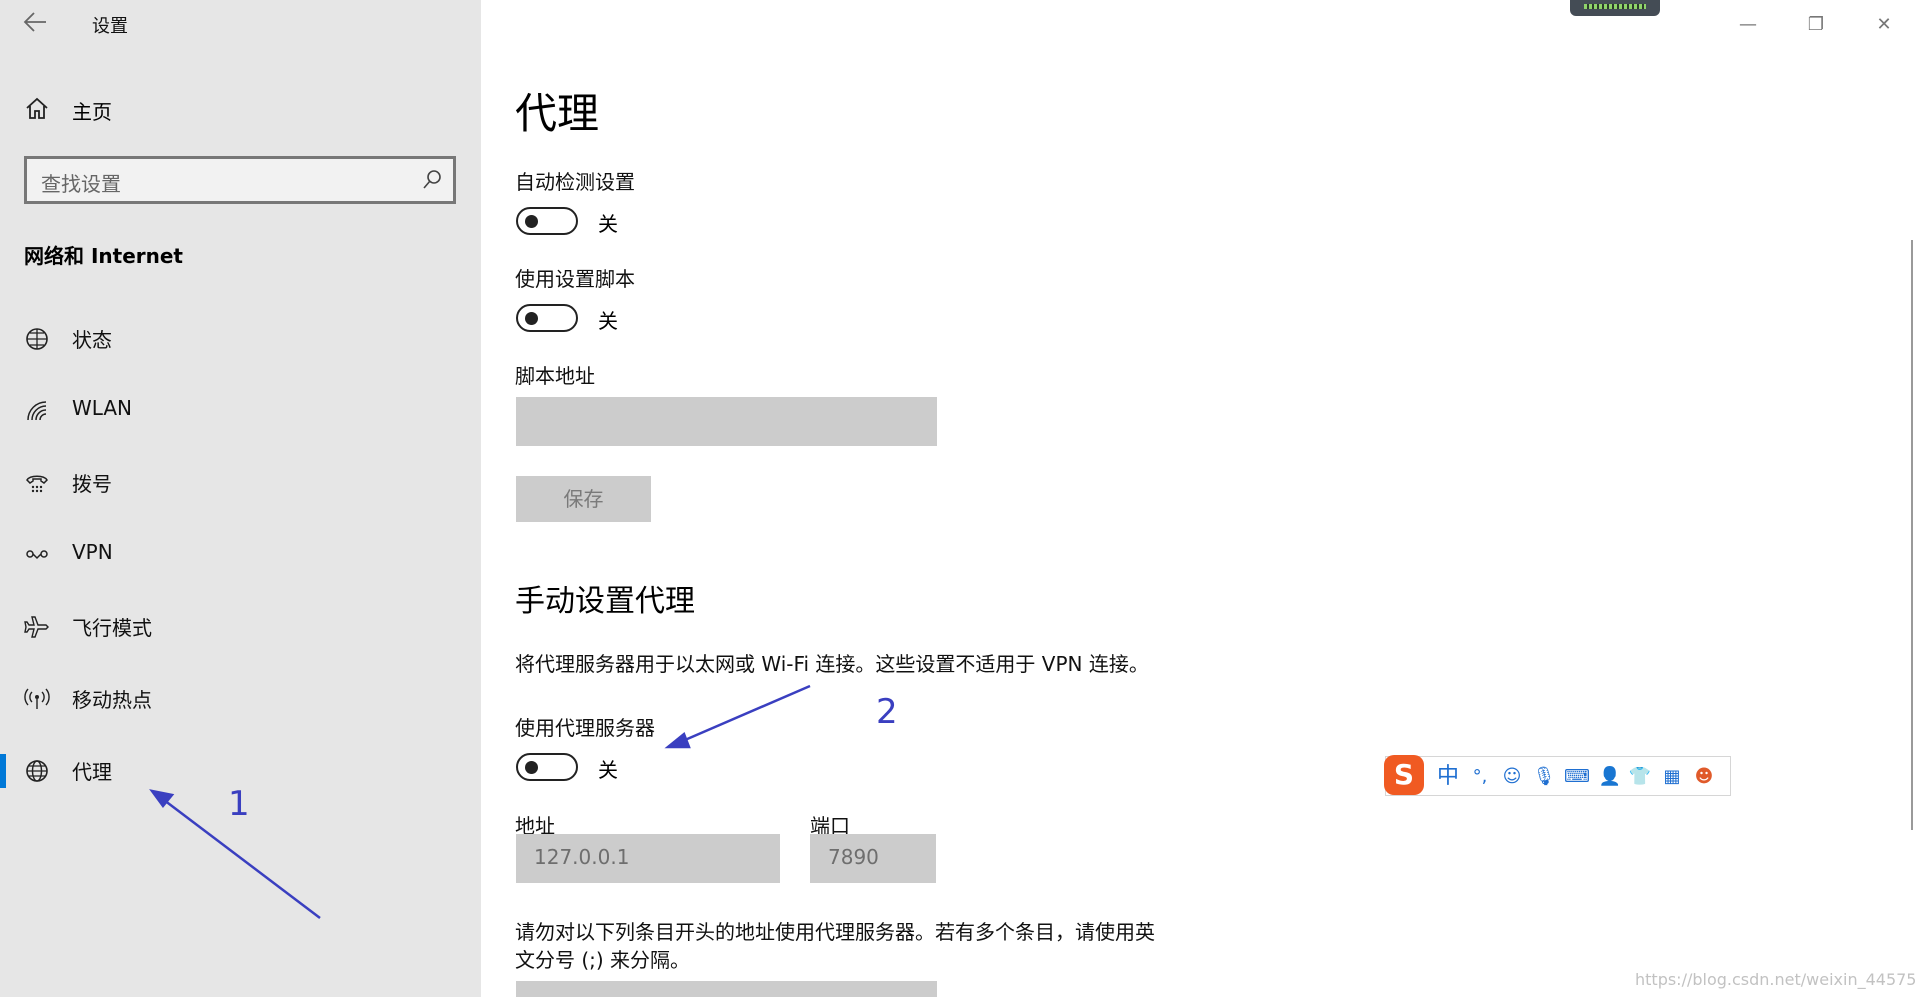 This screenshot has height=997, width=1915. Describe the element at coordinates (1544, 777) in the screenshot. I see `mic-icon: 🎙` at that location.